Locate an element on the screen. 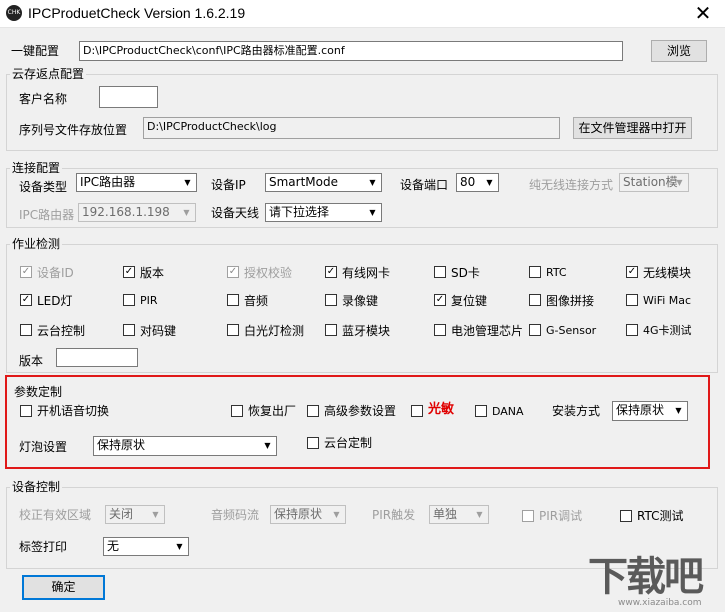  job-item-13-label: WiFi Mac is located at coordinates (667, 300).